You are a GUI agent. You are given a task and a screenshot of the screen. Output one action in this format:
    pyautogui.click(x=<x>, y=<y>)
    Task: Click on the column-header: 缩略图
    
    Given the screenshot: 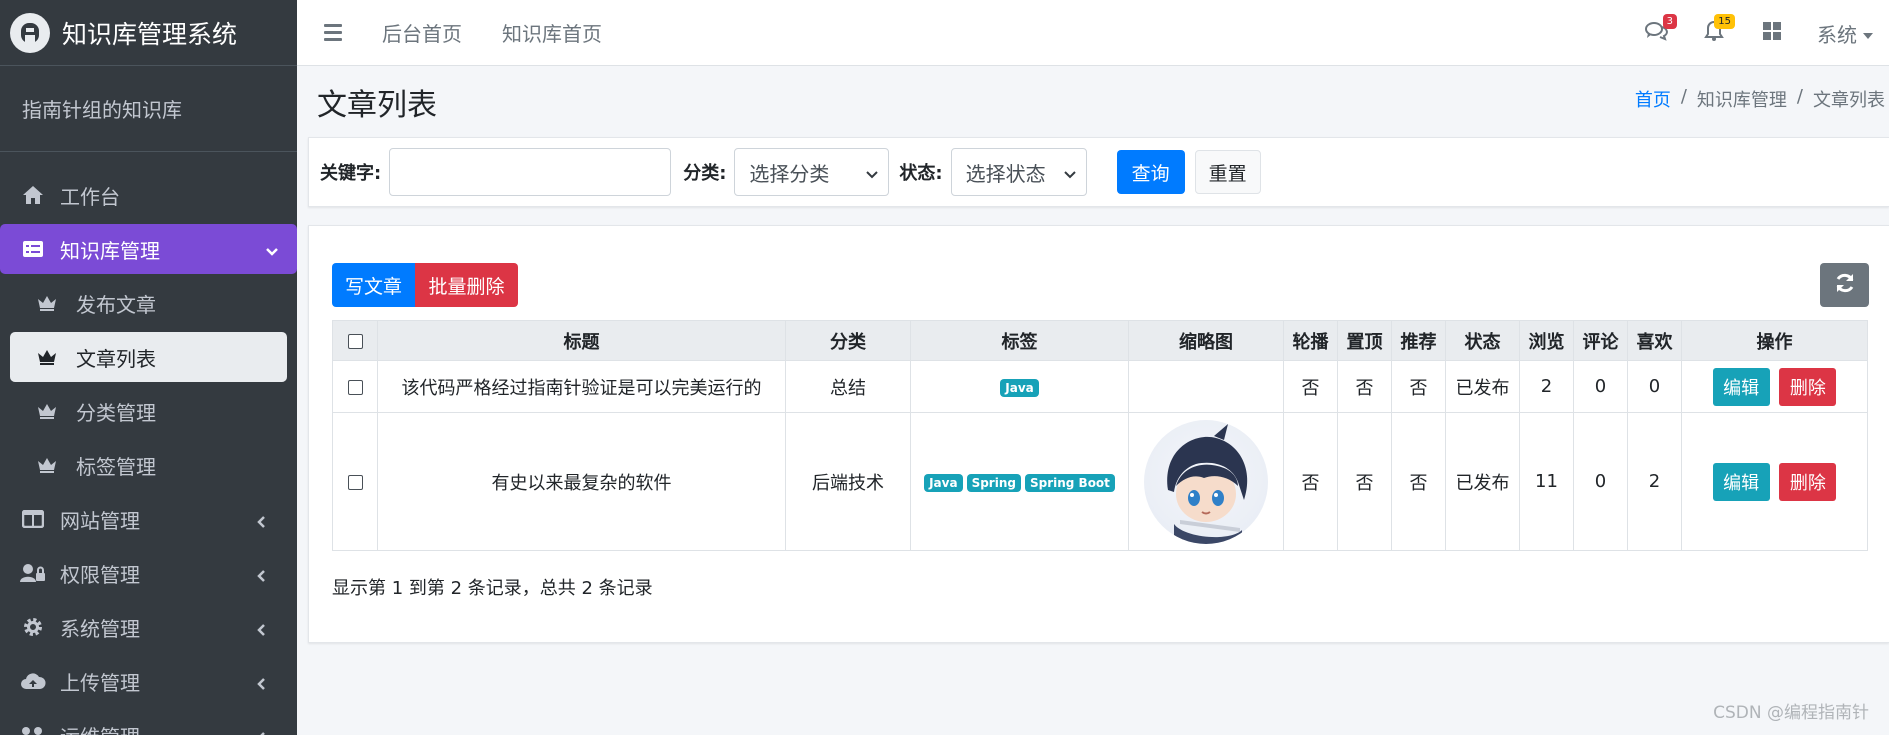 What is the action you would take?
    pyautogui.click(x=1206, y=340)
    